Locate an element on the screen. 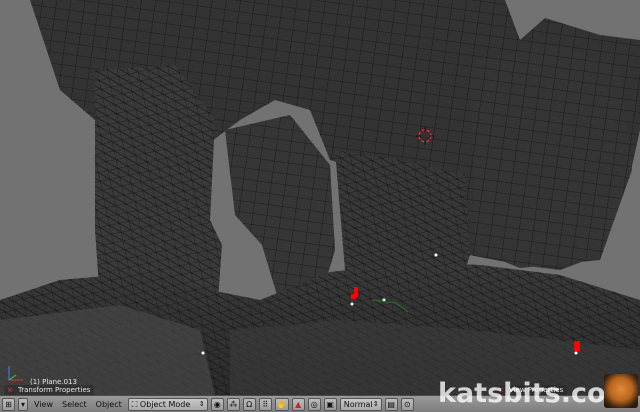 The width and height of the screenshot is (640, 412). collapse-menu-icon: ▾ is located at coordinates (23, 404).